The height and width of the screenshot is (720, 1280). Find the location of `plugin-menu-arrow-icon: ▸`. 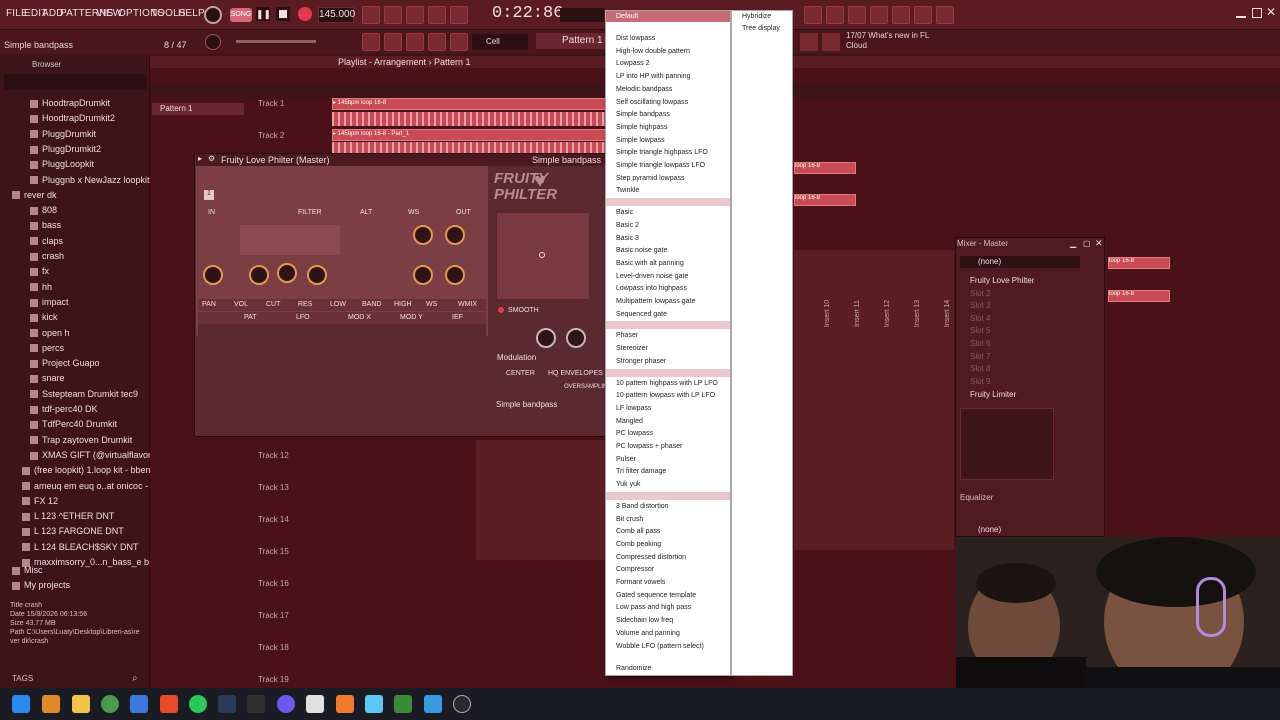

plugin-menu-arrow-icon: ▸ is located at coordinates (200, 158).